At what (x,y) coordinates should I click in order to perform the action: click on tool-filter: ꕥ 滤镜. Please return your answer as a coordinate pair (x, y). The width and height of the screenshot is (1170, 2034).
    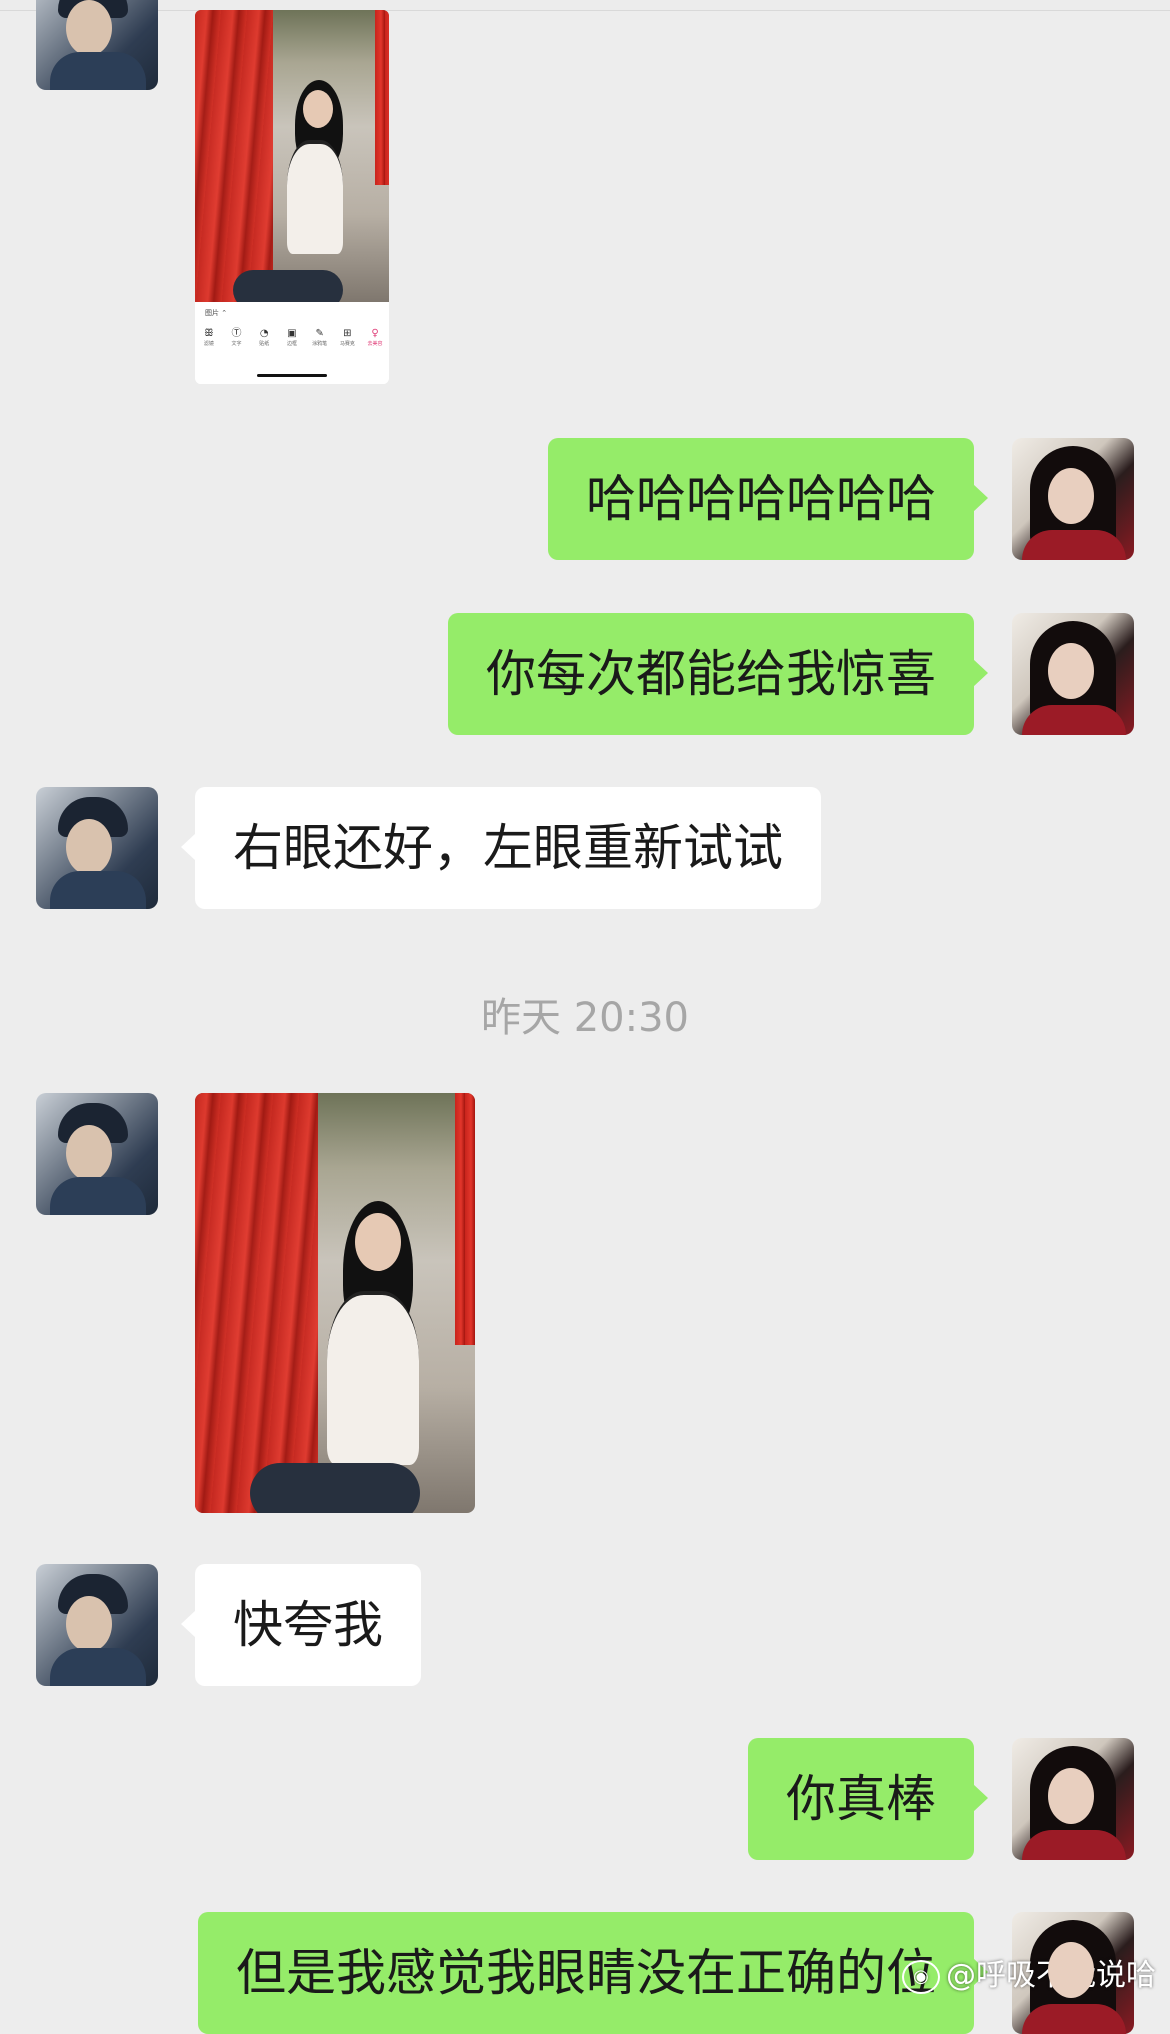
    Looking at the image, I should click on (208, 337).